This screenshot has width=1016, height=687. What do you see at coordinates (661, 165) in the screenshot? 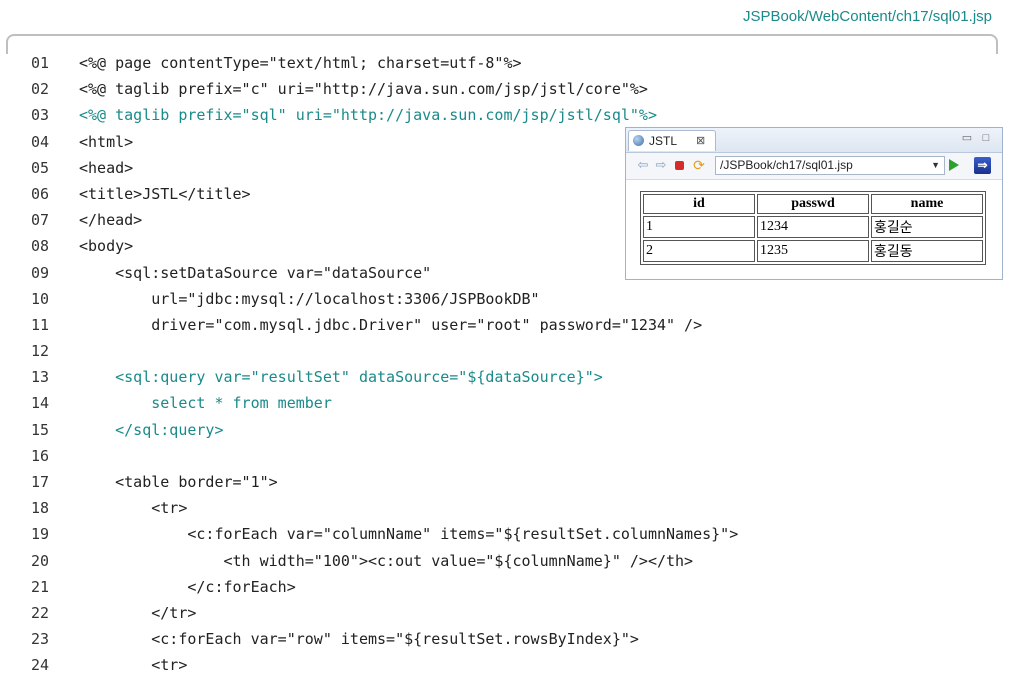
I see `forward-arrow-icon: ⇨` at bounding box center [661, 165].